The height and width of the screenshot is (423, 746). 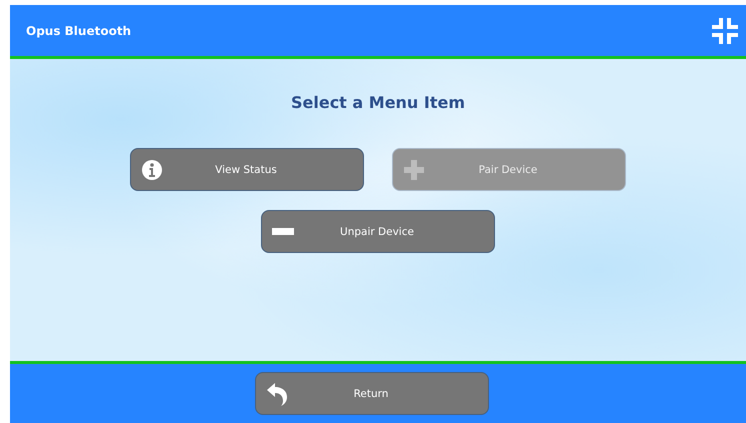 I want to click on minimize-icon, so click(x=725, y=31).